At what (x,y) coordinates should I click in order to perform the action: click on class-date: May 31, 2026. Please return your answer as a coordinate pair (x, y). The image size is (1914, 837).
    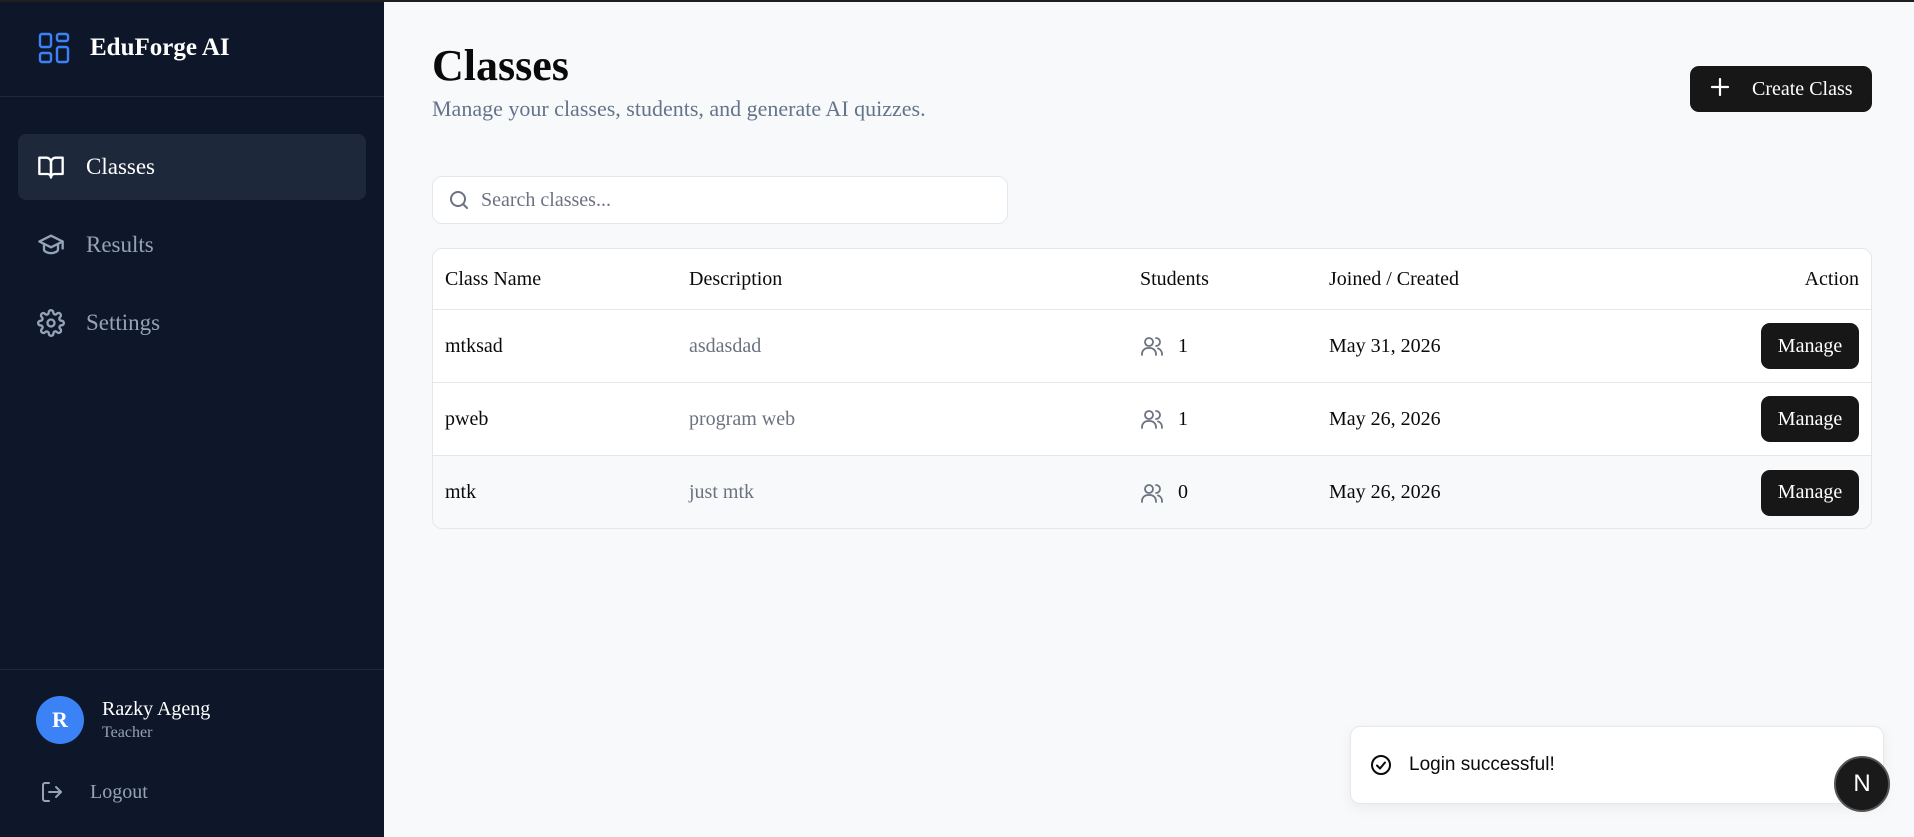
    Looking at the image, I should click on (1385, 345).